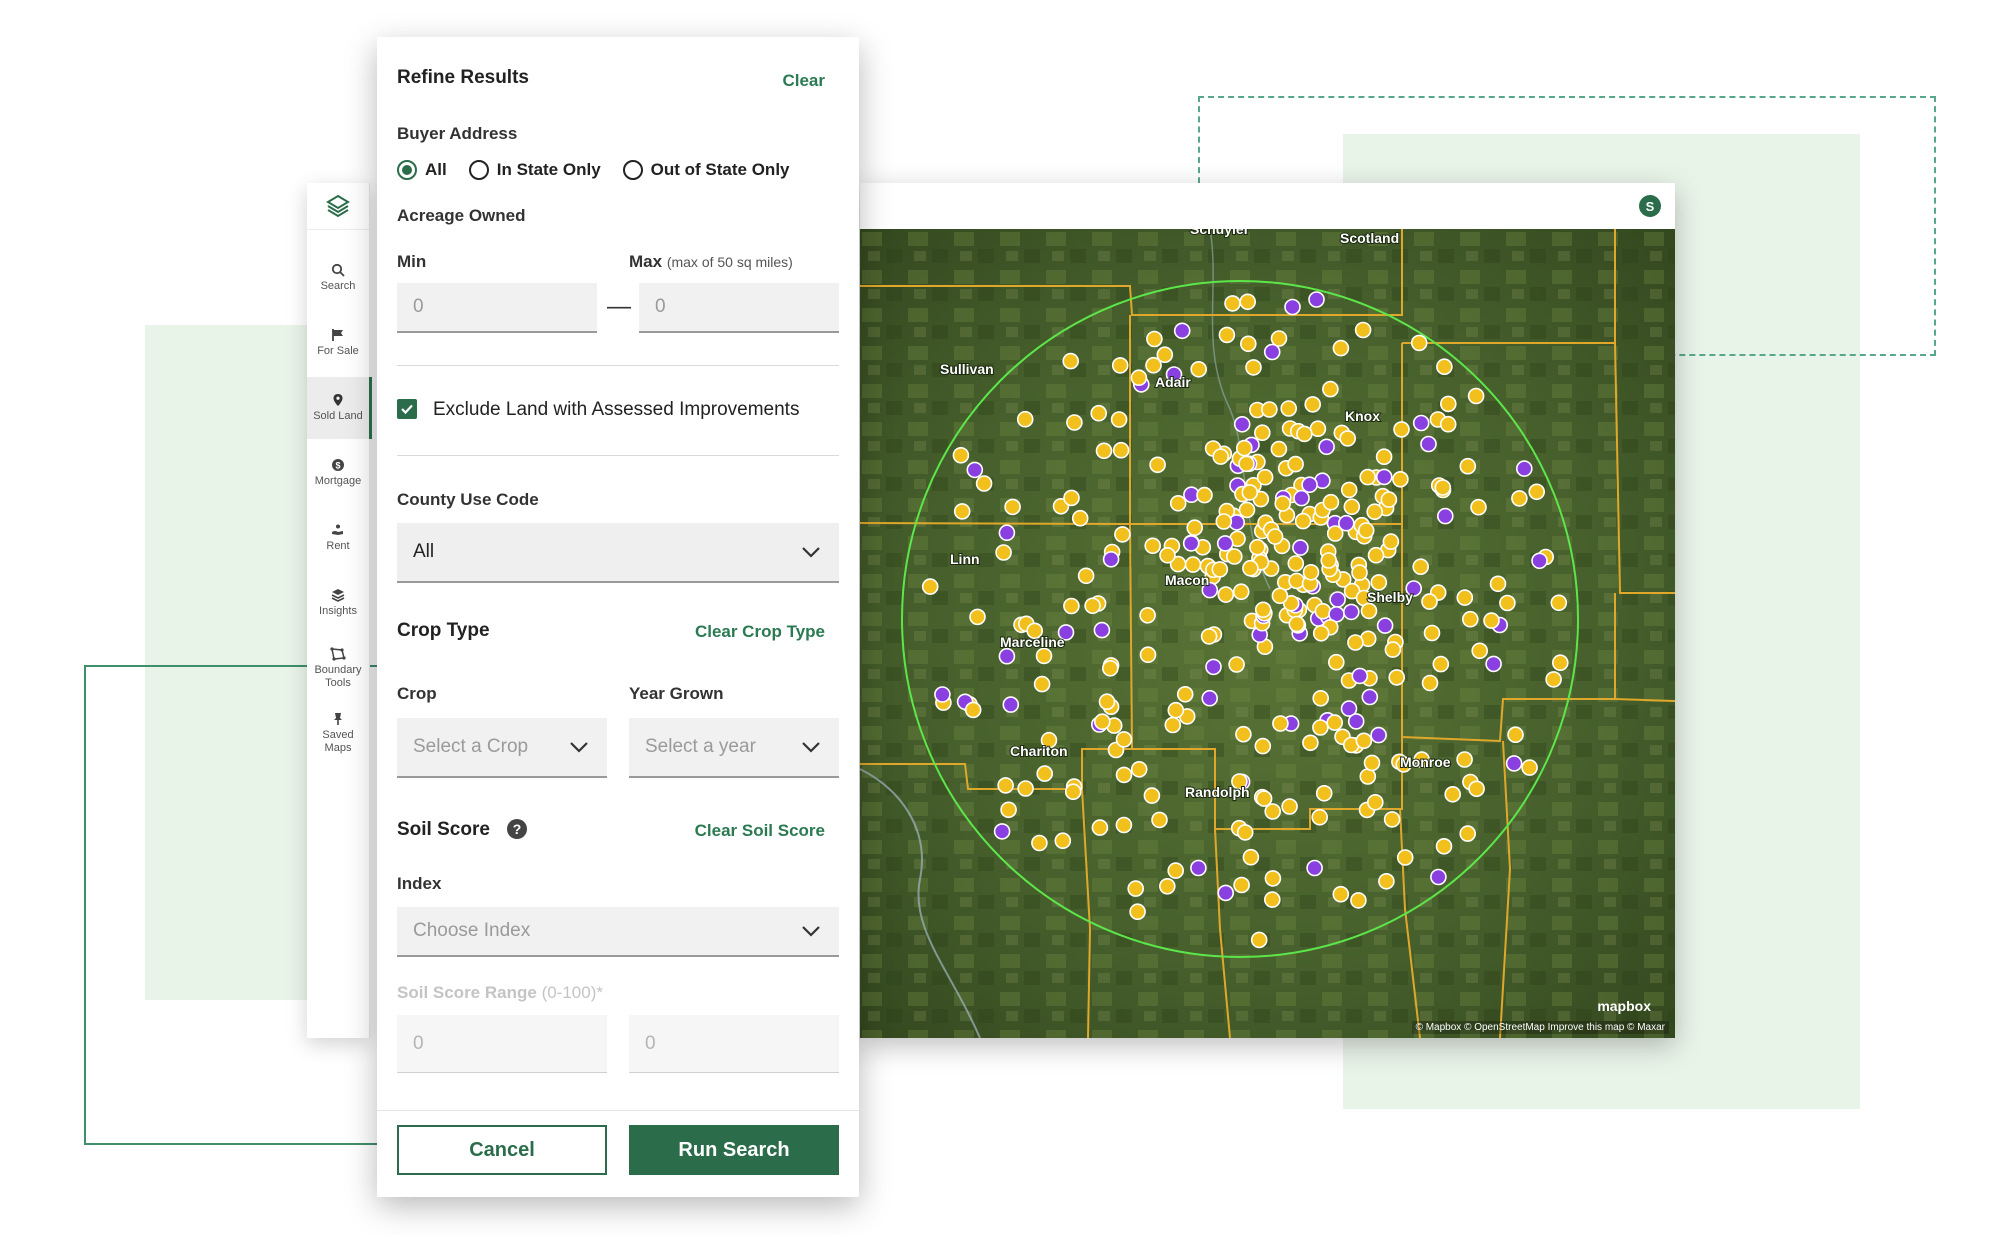 The height and width of the screenshot is (1236, 2000). Describe the element at coordinates (734, 1150) in the screenshot. I see `run-search-button: Run Search` at that location.